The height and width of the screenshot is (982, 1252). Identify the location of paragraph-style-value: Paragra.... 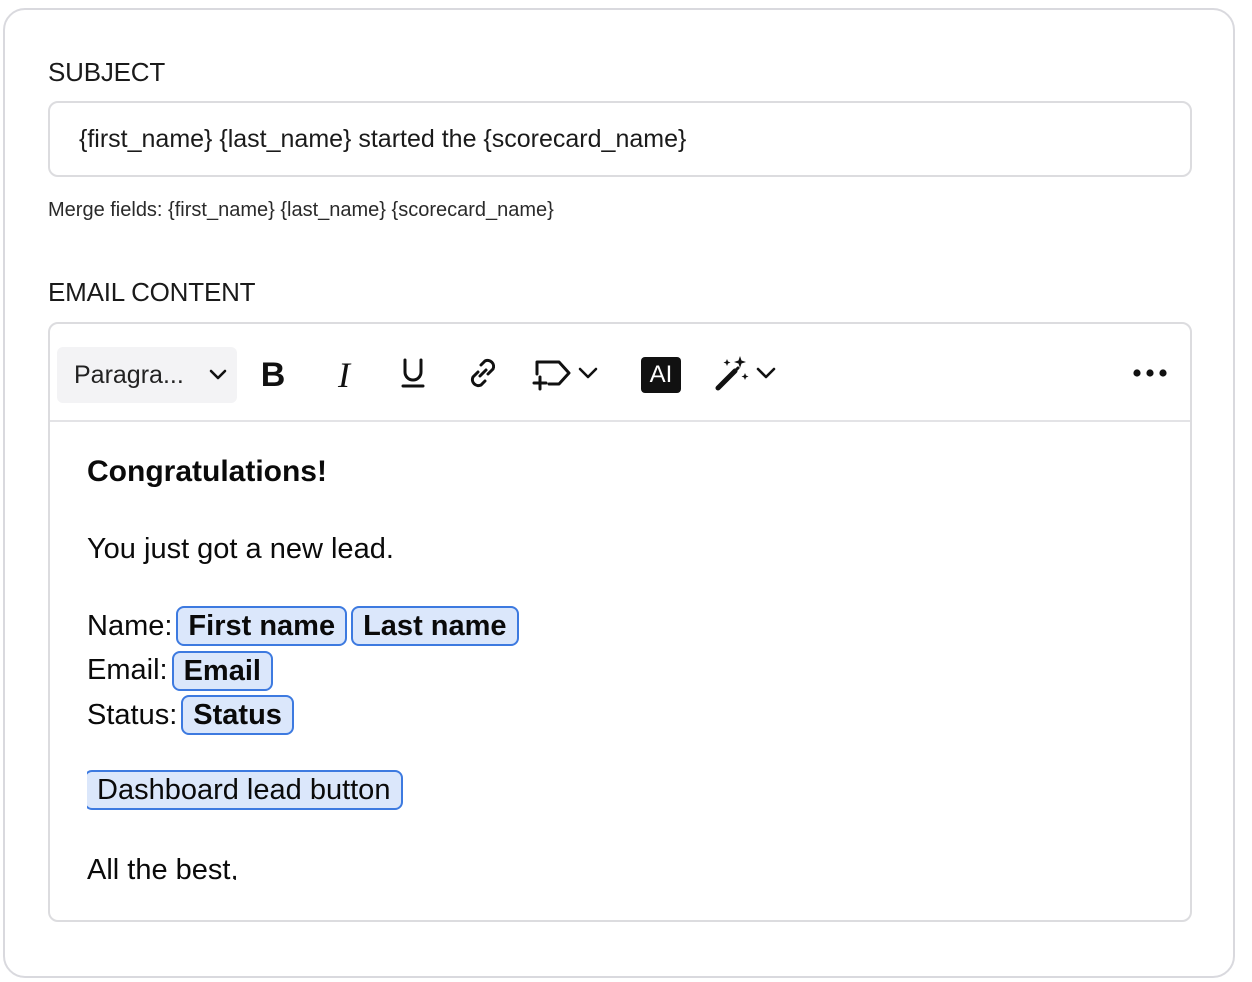
(129, 374).